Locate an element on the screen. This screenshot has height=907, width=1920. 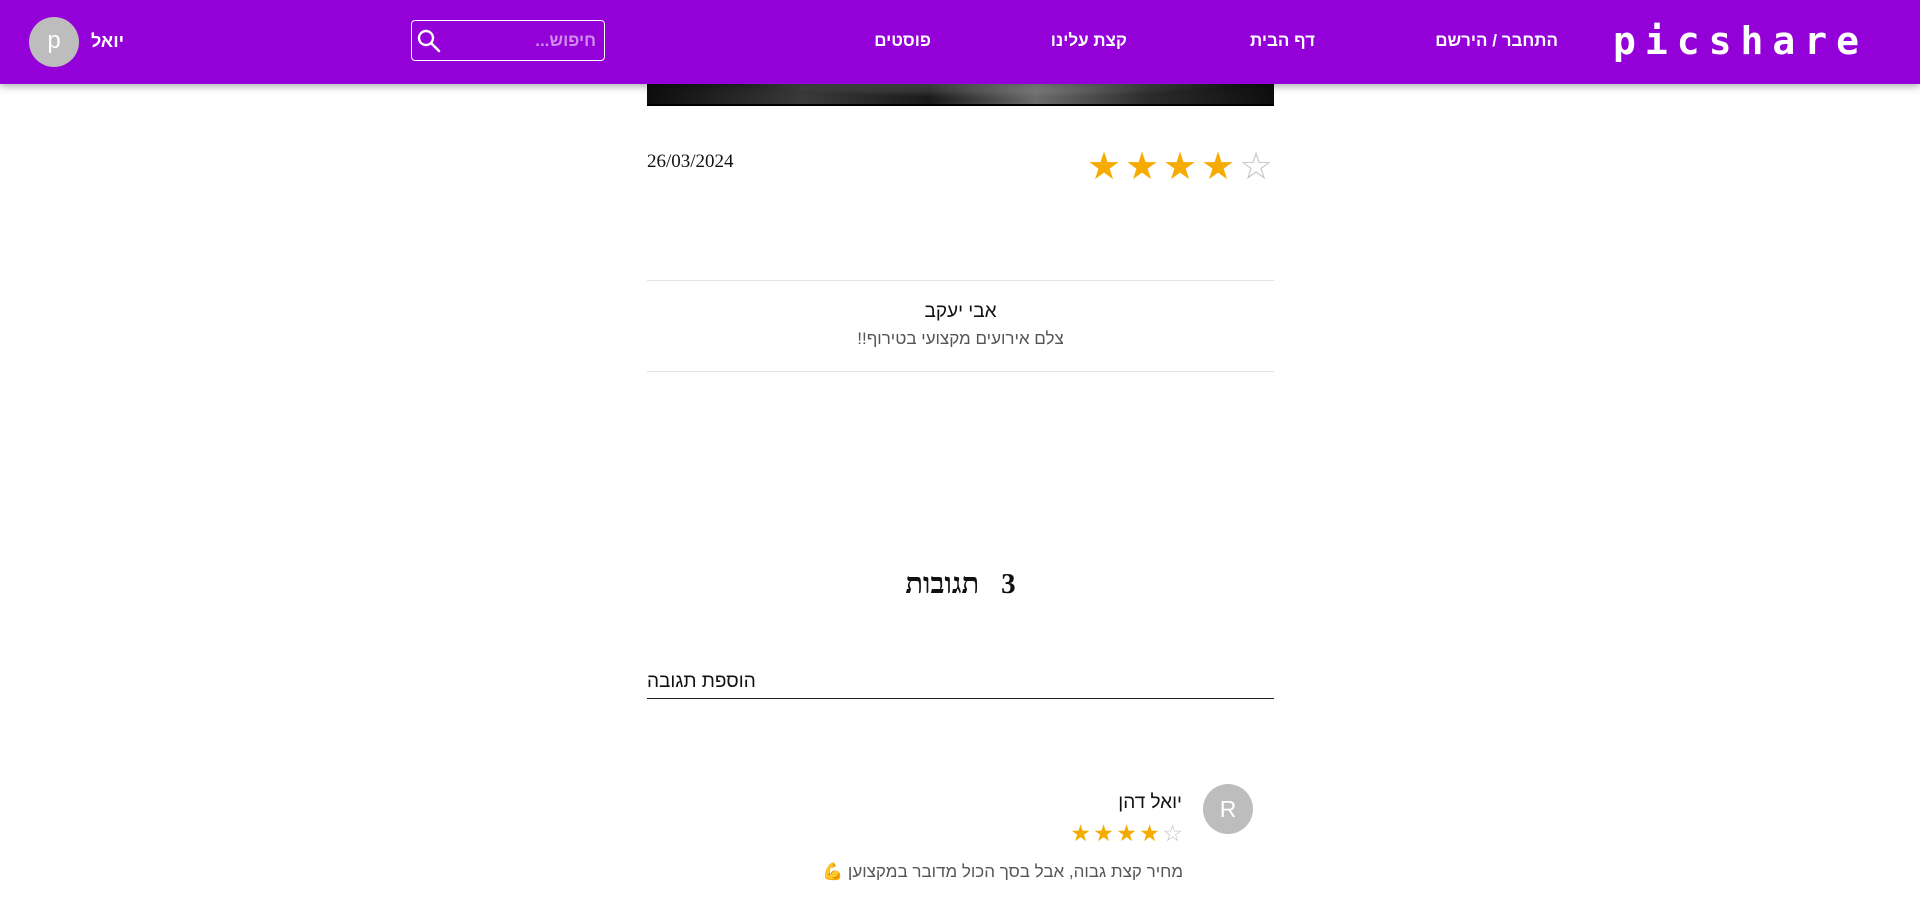
nav-about: קצת עלינו is located at coordinates (1089, 41).